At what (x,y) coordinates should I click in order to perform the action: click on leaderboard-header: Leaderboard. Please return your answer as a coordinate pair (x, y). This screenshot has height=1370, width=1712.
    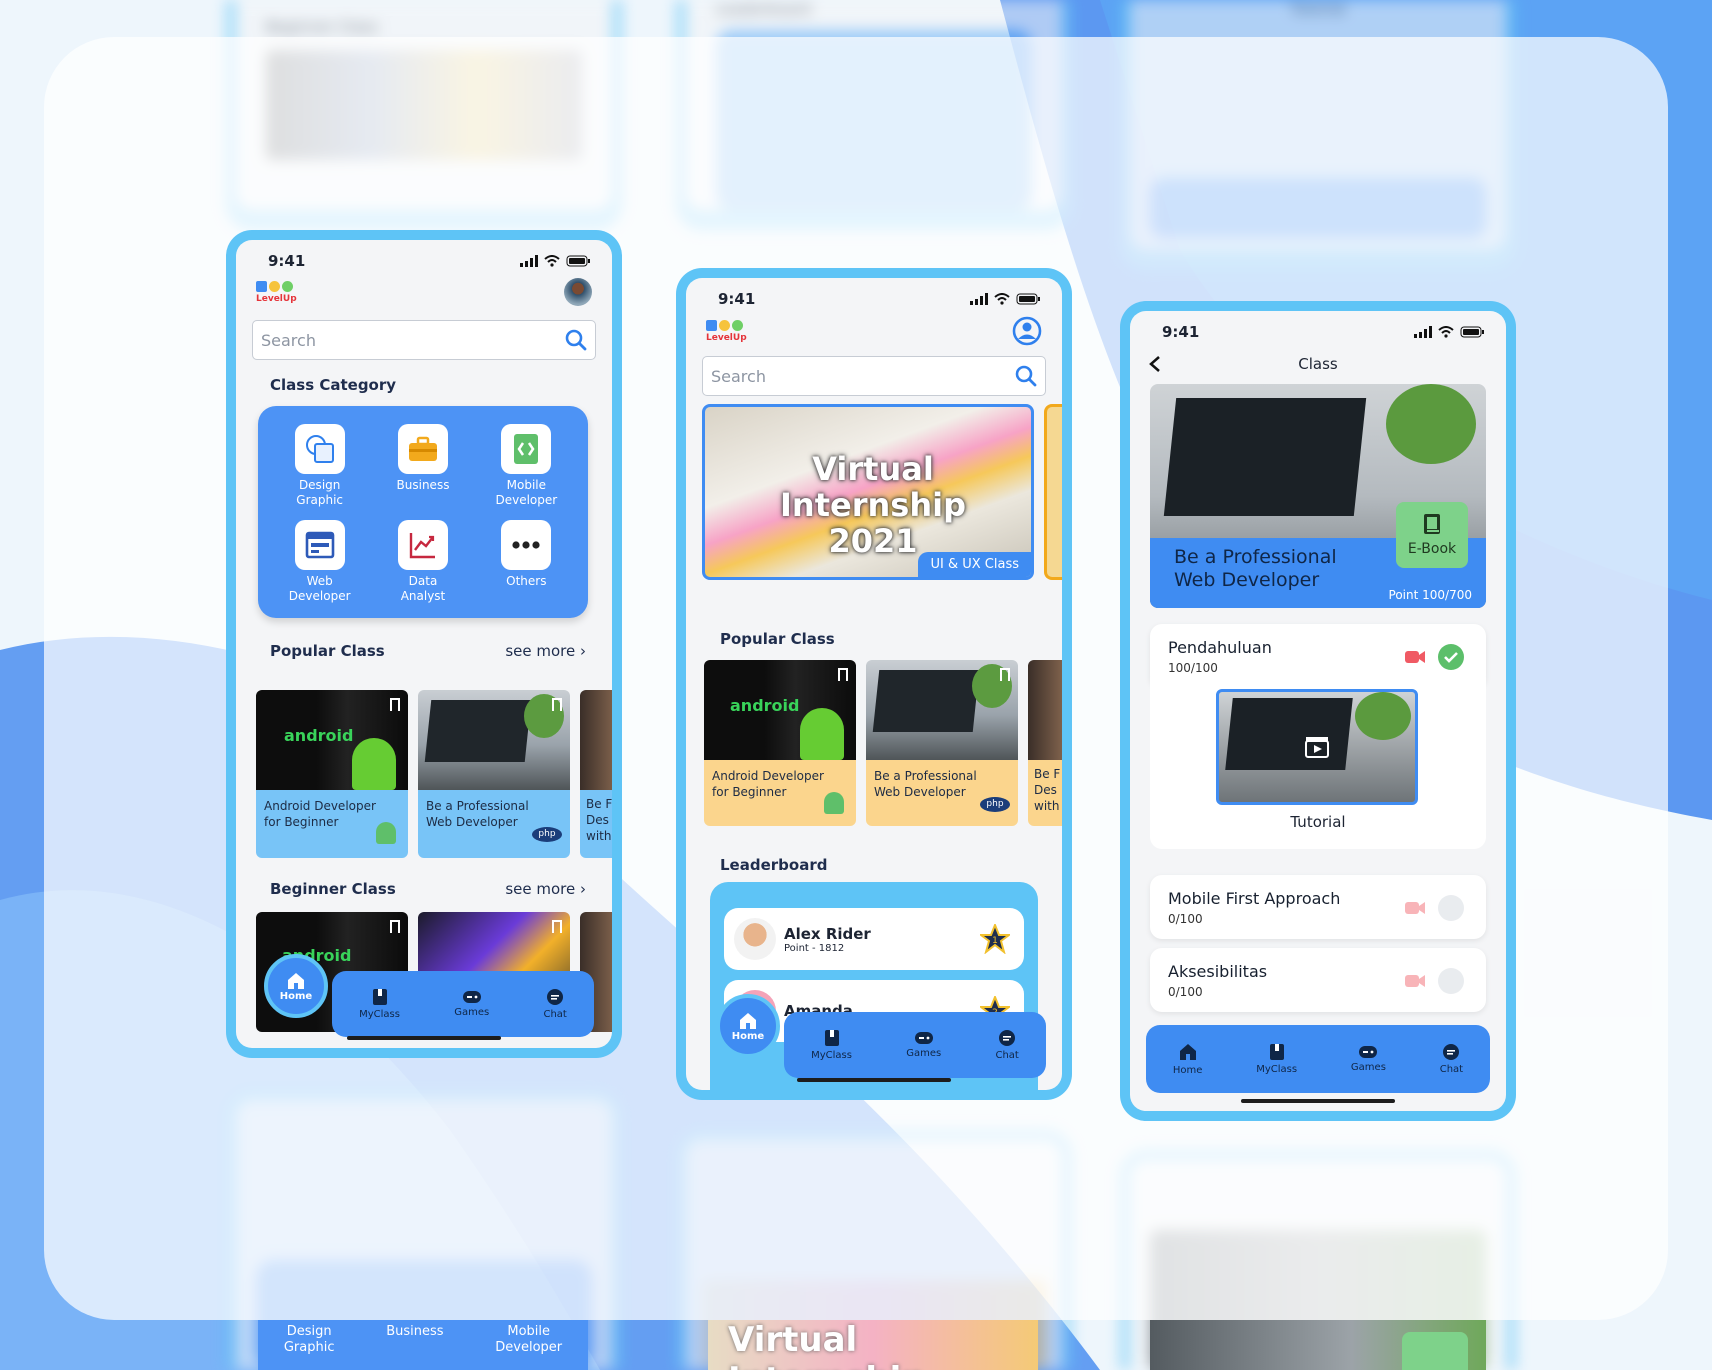
    Looking at the image, I should click on (874, 865).